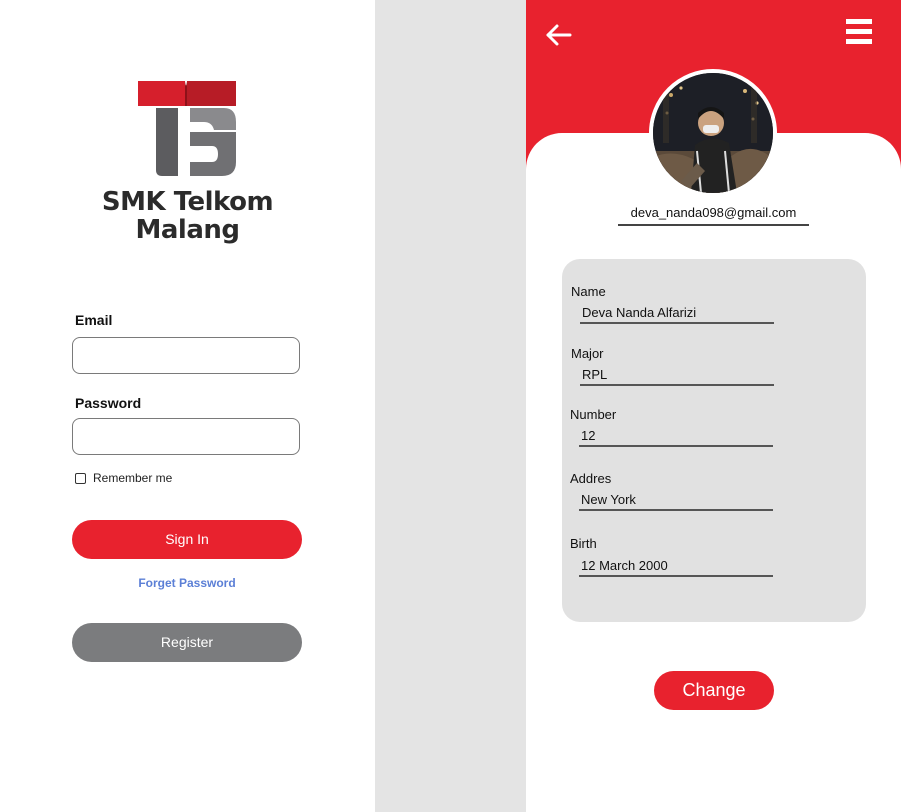 The height and width of the screenshot is (812, 901). I want to click on logo-line-1: SMK Telkom, so click(187, 202).